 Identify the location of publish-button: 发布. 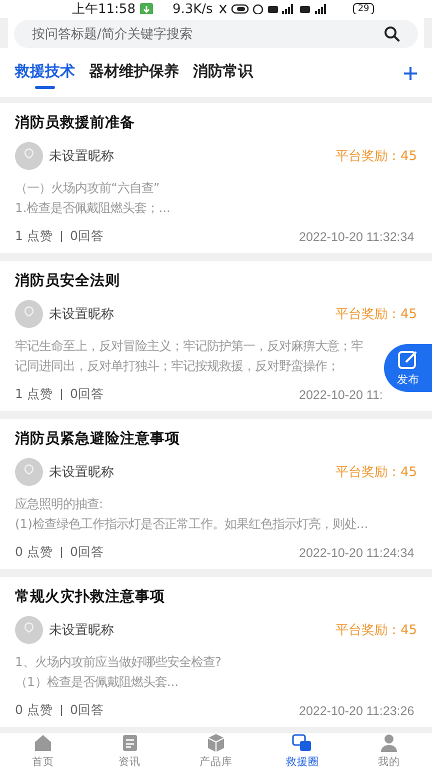
(408, 368).